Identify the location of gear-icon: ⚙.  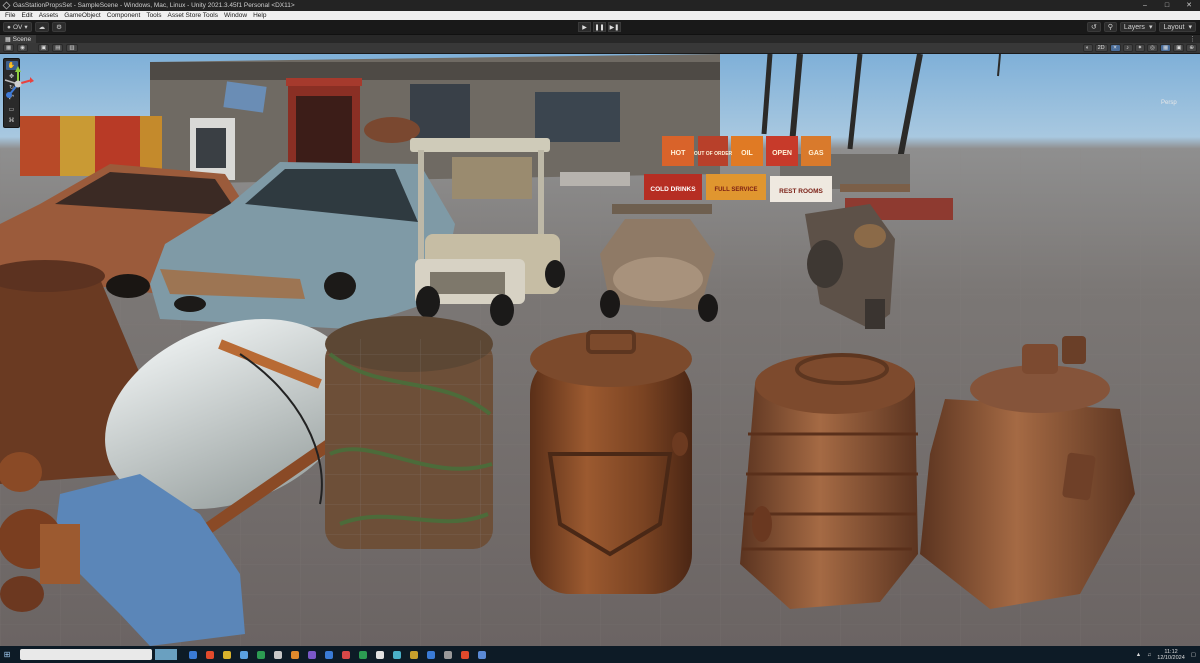
(59, 27).